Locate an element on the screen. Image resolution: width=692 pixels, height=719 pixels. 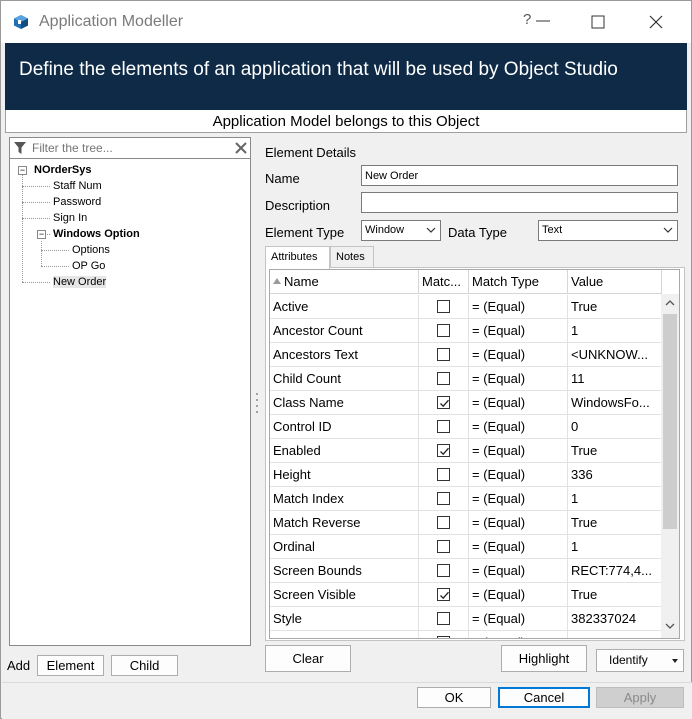
scroll-up-icon is located at coordinates (670, 303).